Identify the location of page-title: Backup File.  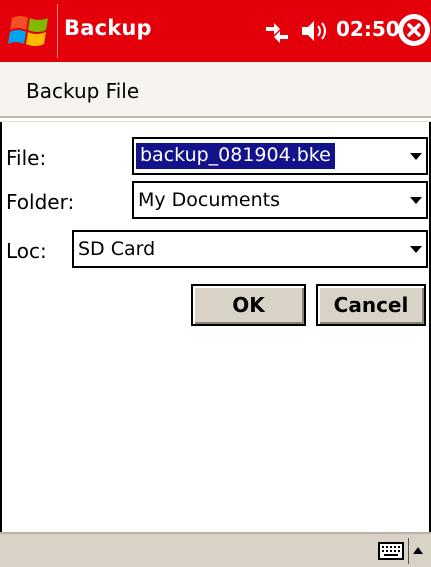
(83, 91).